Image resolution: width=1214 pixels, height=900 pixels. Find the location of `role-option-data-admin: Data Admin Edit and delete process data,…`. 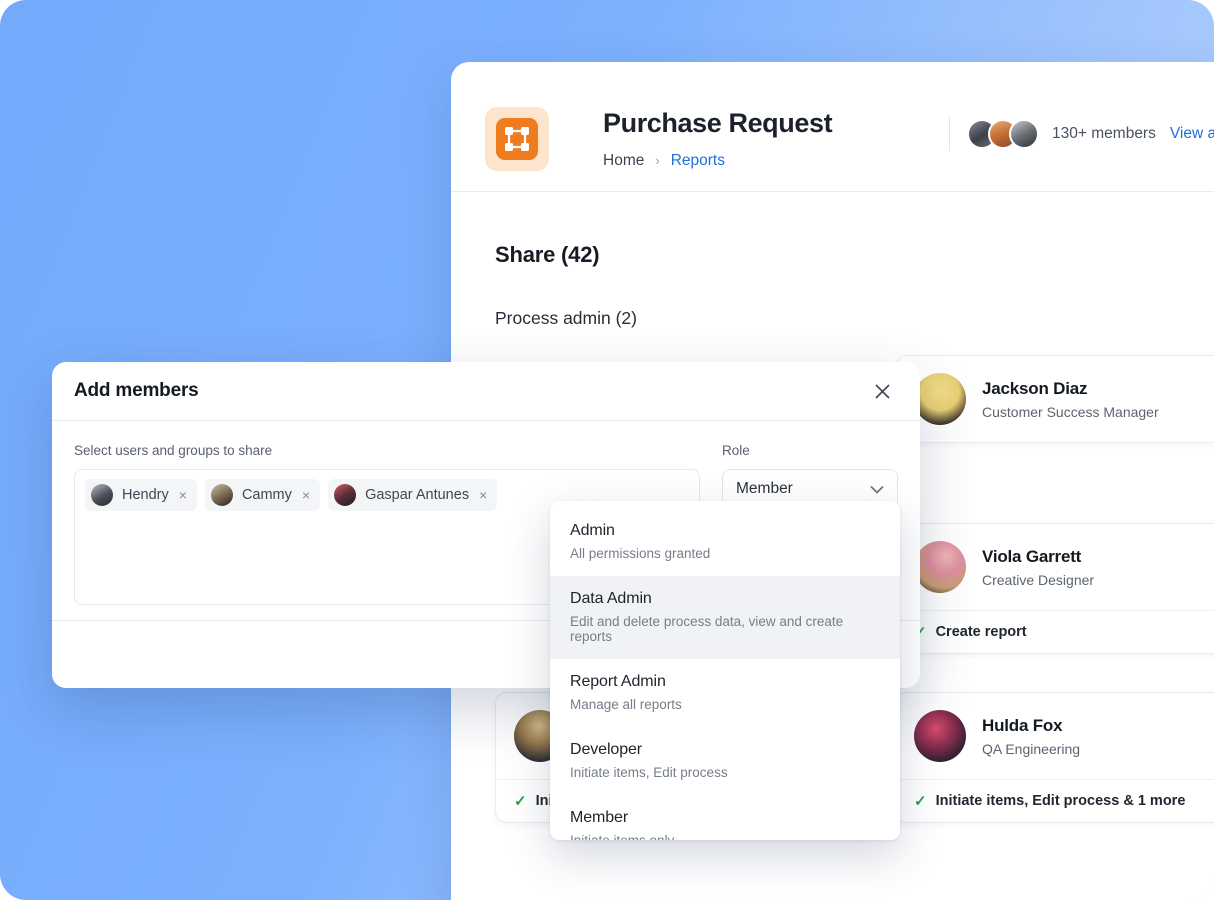

role-option-data-admin: Data Admin Edit and delete process data,… is located at coordinates (725, 617).